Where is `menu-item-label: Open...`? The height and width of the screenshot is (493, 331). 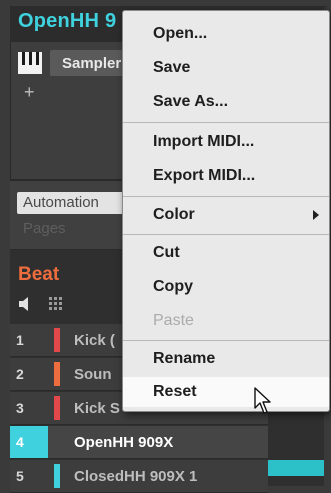 menu-item-label: Open... is located at coordinates (180, 33).